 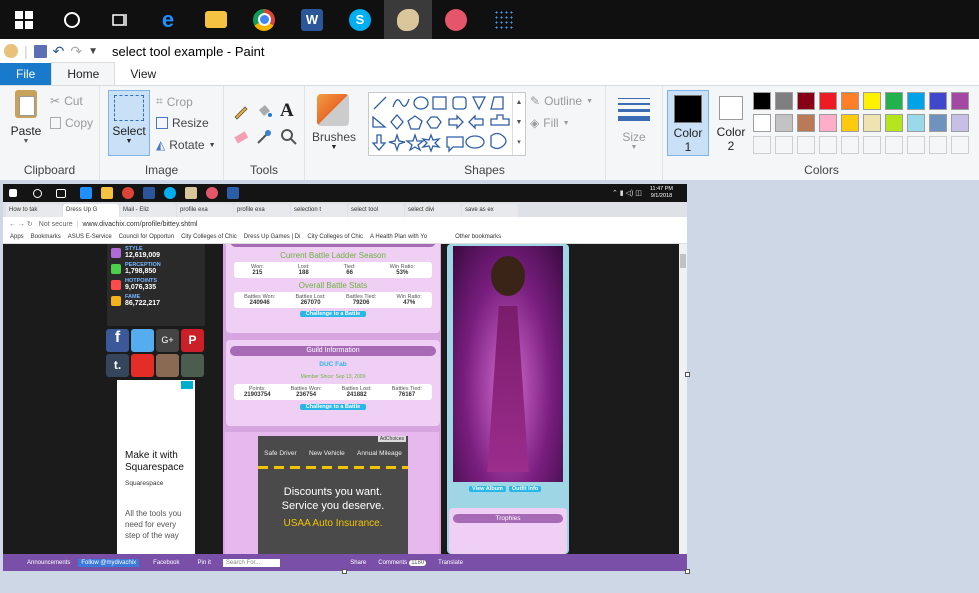 What do you see at coordinates (174, 101) in the screenshot?
I see `crop-button: ⌗ Crop` at bounding box center [174, 101].